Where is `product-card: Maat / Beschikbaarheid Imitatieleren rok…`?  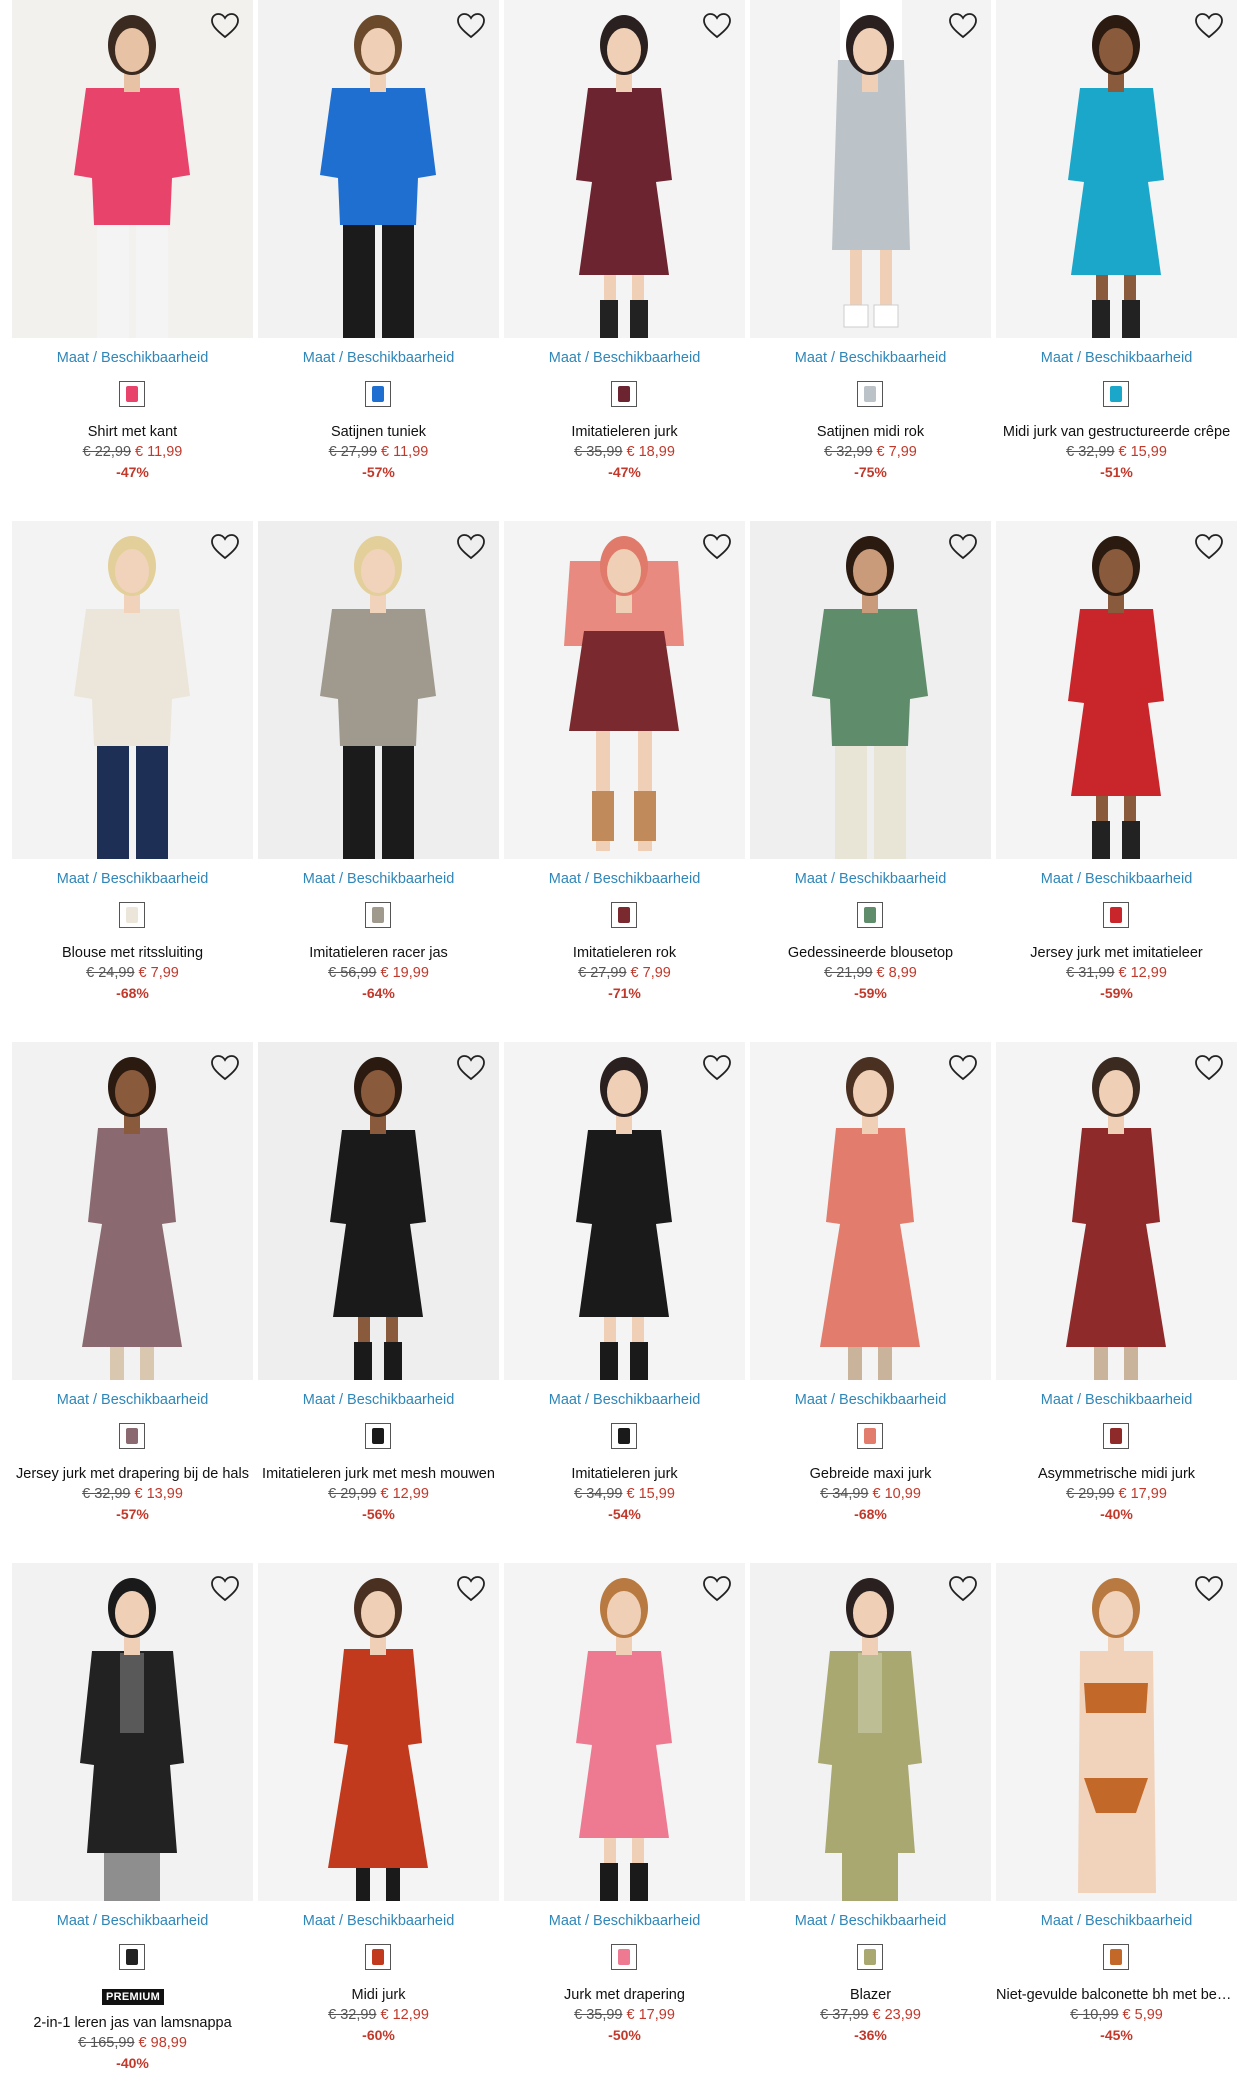
product-card: Maat / Beschikbaarheid Imitatieleren rok… is located at coordinates (624, 781).